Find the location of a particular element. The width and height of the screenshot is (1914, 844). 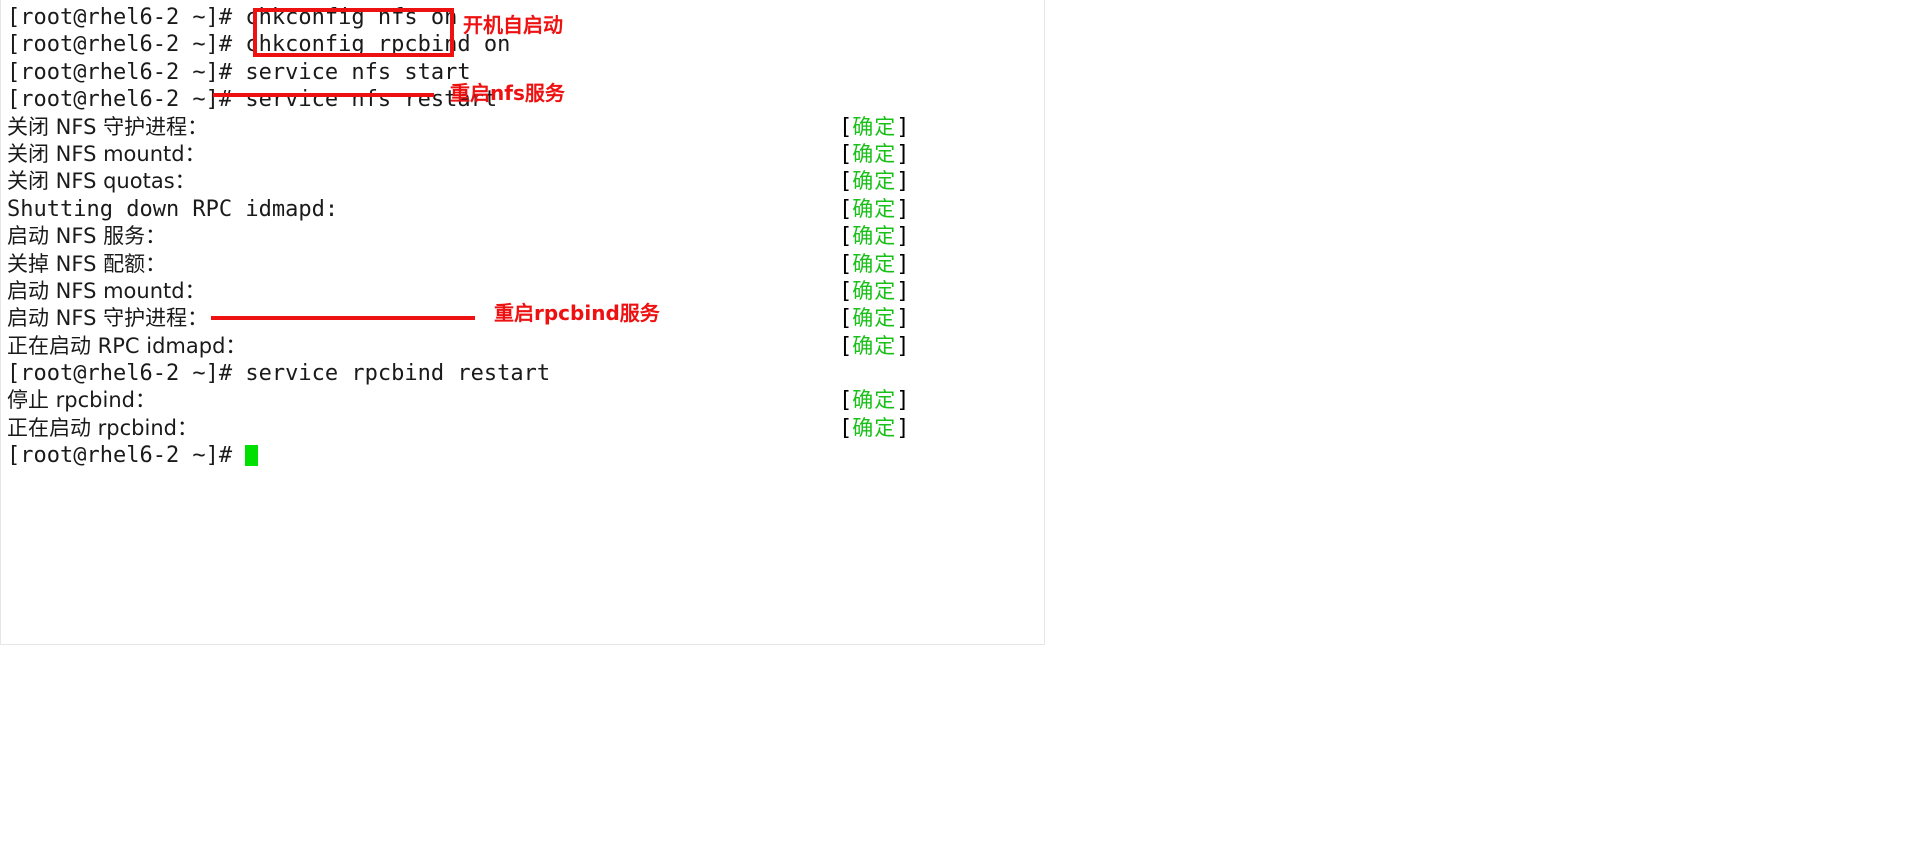

output-text: 关闭 NFS 守护进程： is located at coordinates (108, 126).